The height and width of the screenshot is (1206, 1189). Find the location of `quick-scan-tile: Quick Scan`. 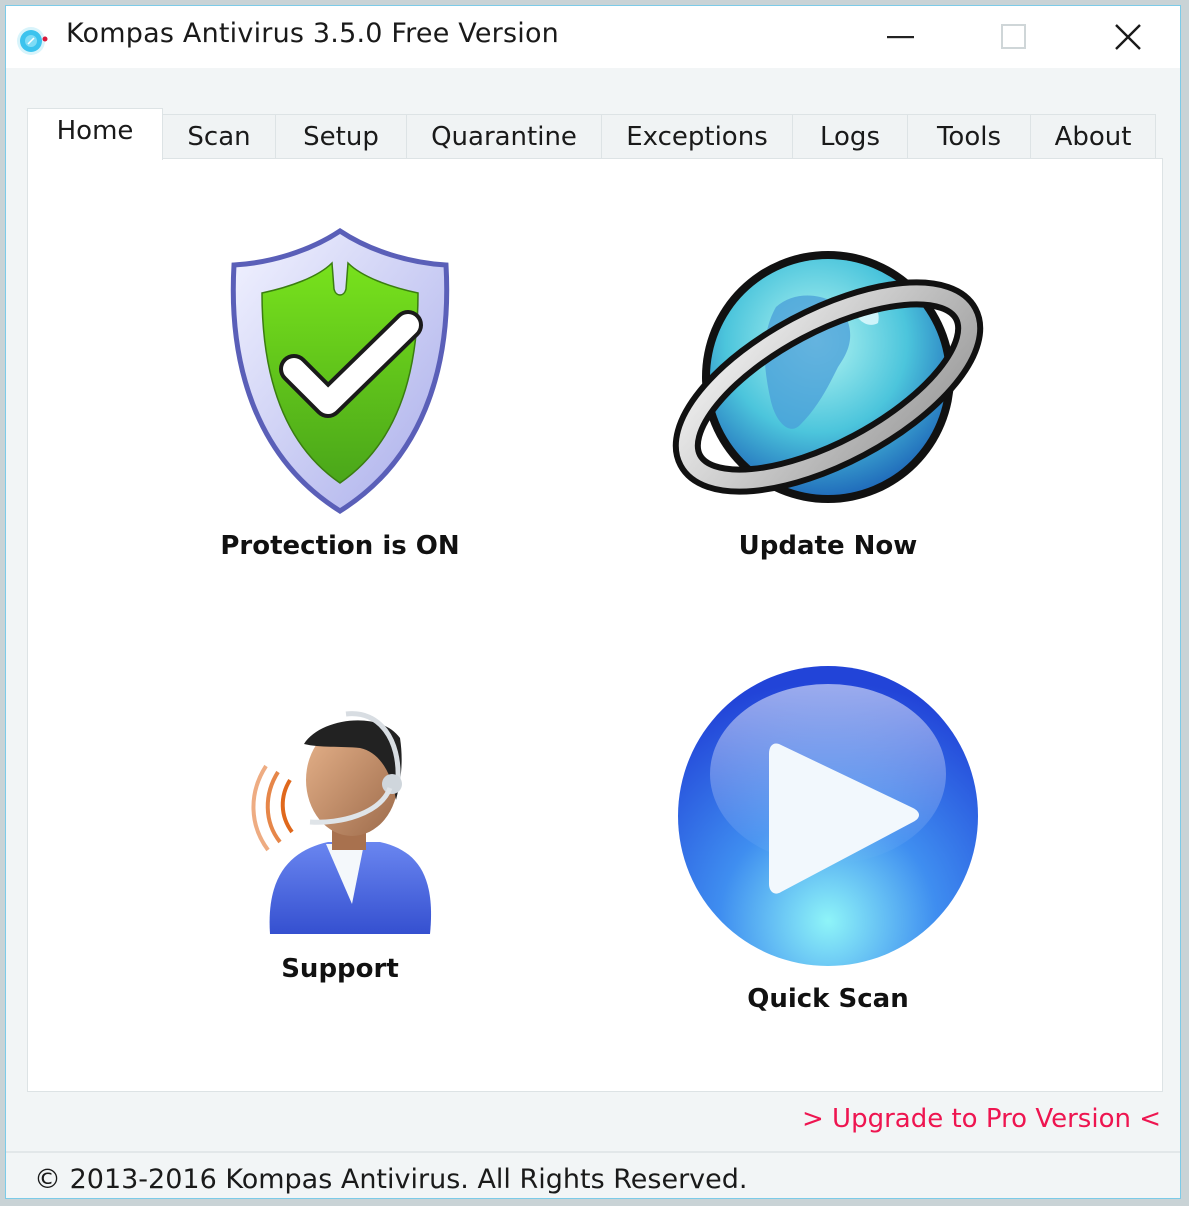

quick-scan-tile: Quick Scan is located at coordinates (828, 839).